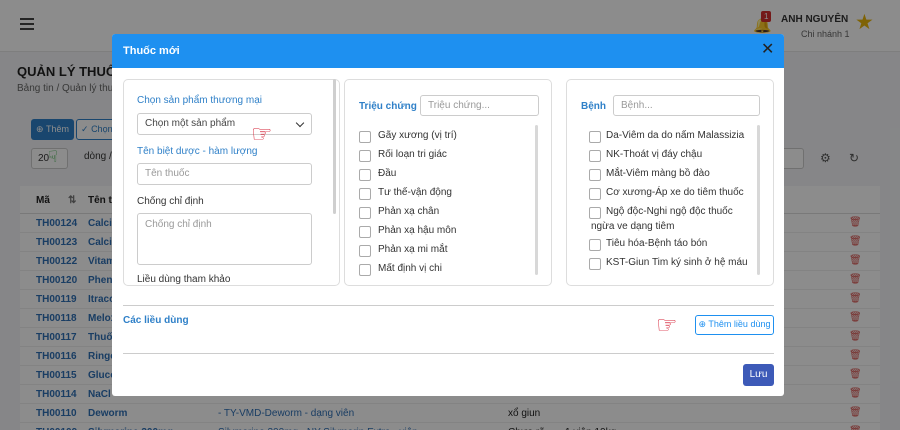  Describe the element at coordinates (388, 106) in the screenshot. I see `symptoms-label: Triệu chứng` at that location.